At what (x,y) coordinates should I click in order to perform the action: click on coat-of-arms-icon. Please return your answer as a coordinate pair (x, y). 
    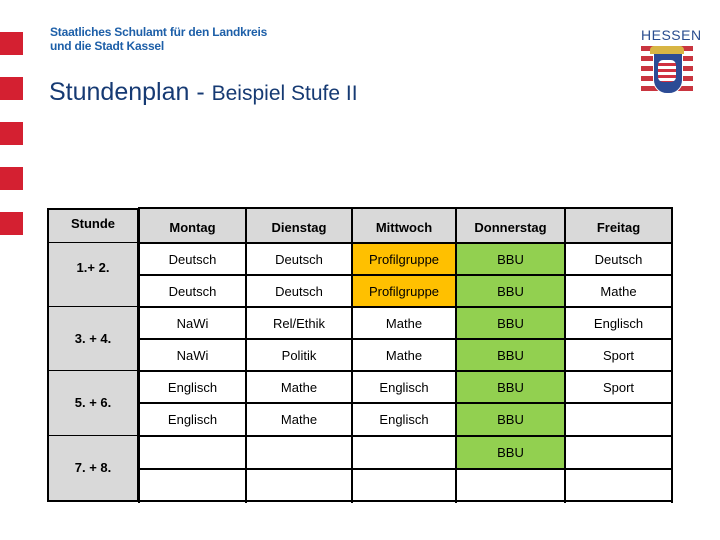
    Looking at the image, I should click on (667, 71).